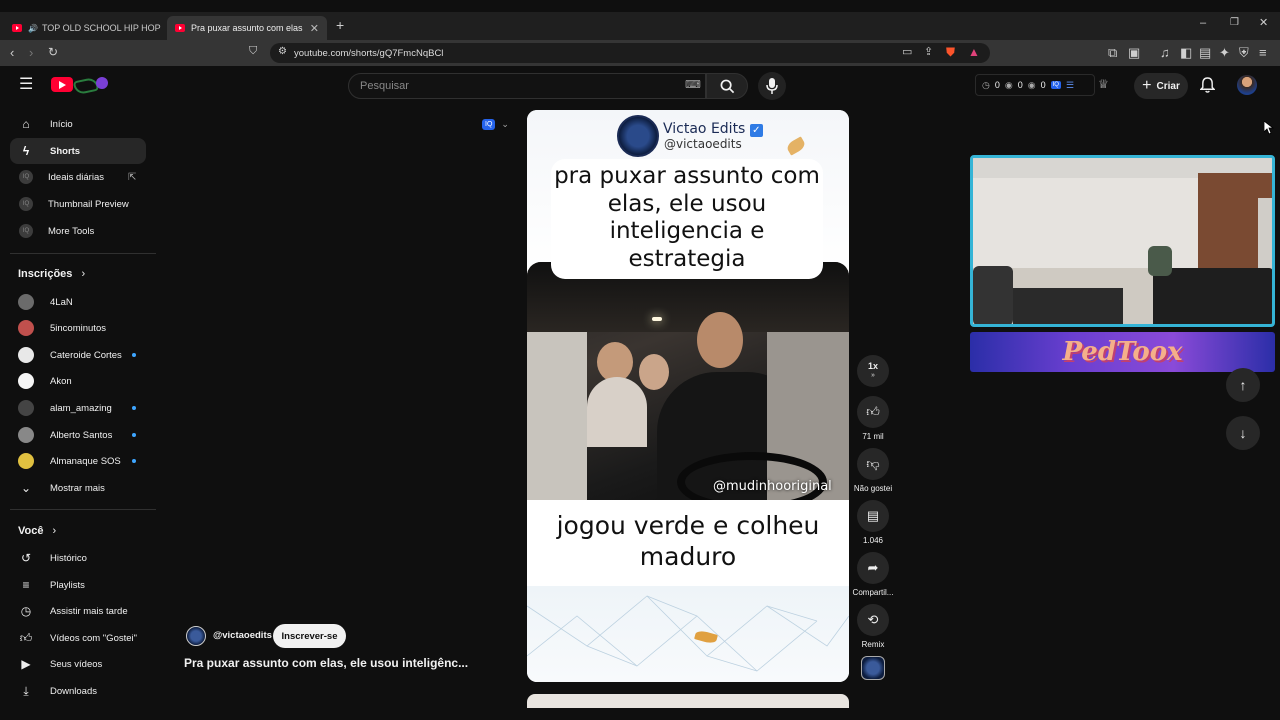 Image resolution: width=1280 pixels, height=720 pixels. I want to click on iq-icon: IQ, so click(26, 177).